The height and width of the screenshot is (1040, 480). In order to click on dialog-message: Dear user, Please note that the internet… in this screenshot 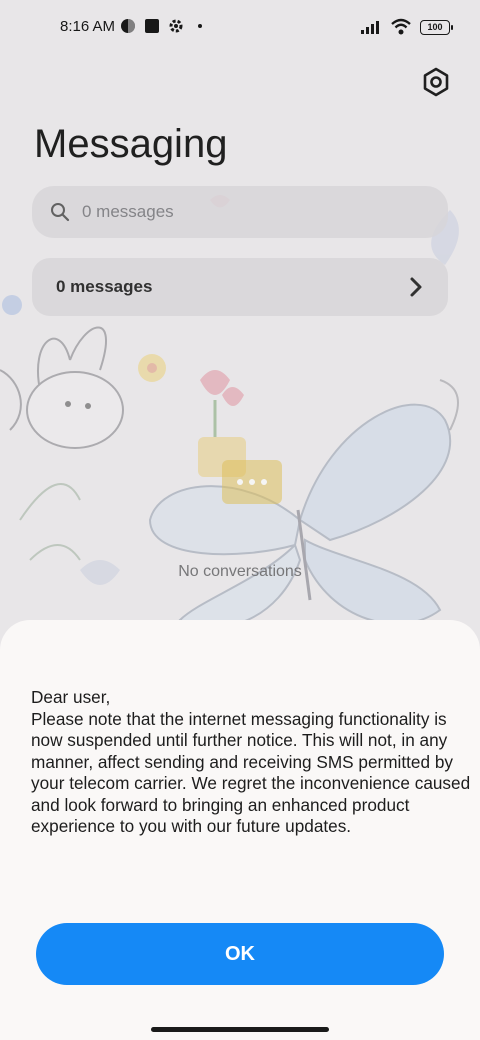, I will do `click(251, 761)`.